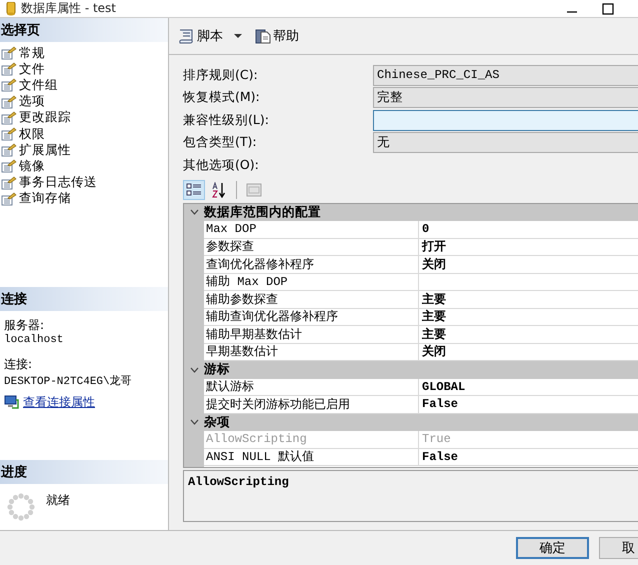 Image resolution: width=638 pixels, height=565 pixels. What do you see at coordinates (59, 402) in the screenshot?
I see `connection-properties-link: 查看连接属性` at bounding box center [59, 402].